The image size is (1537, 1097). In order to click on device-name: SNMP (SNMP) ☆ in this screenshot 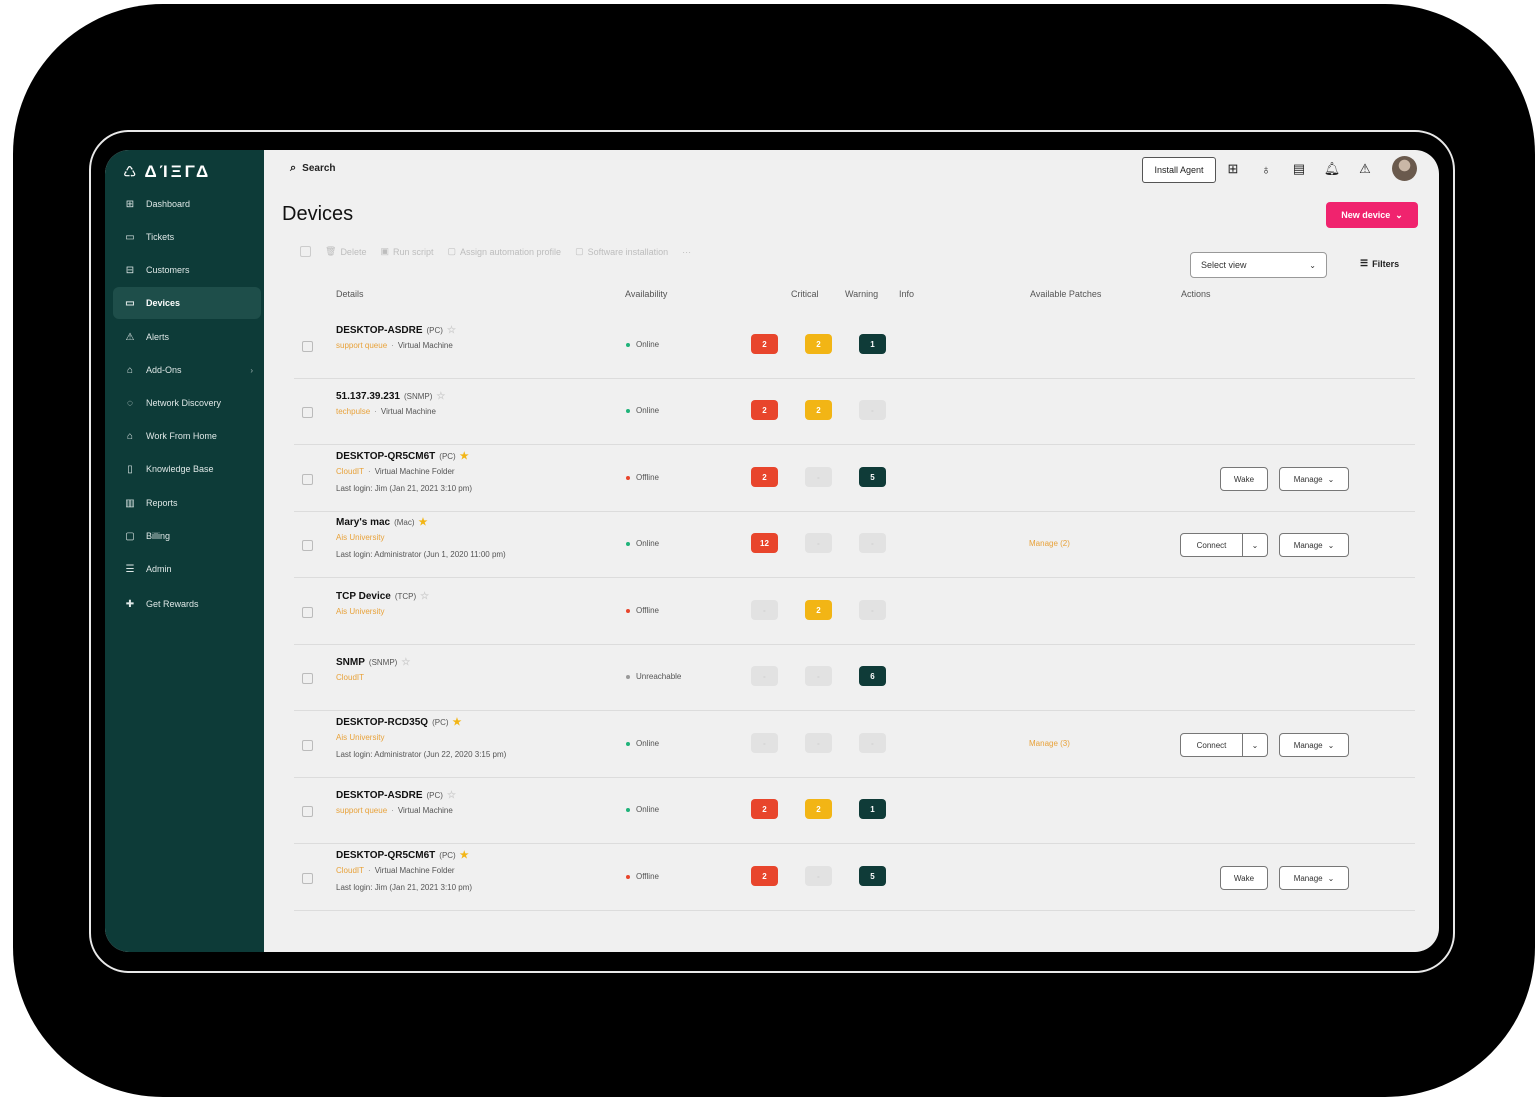, I will do `click(373, 662)`.